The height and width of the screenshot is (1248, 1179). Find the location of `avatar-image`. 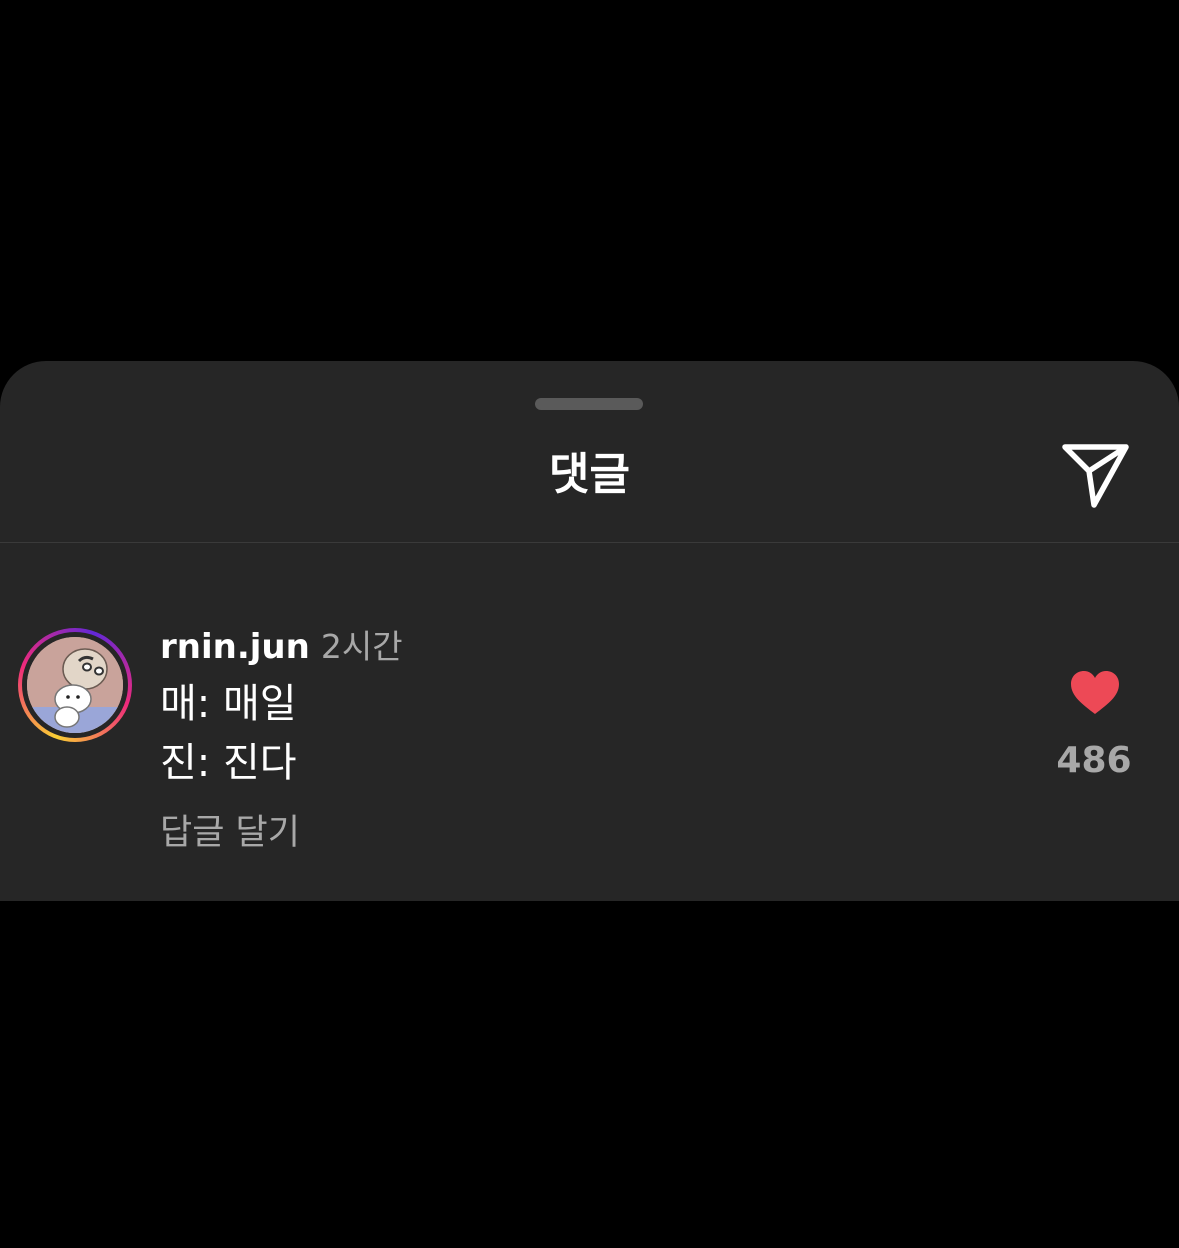

avatar-image is located at coordinates (75, 685).